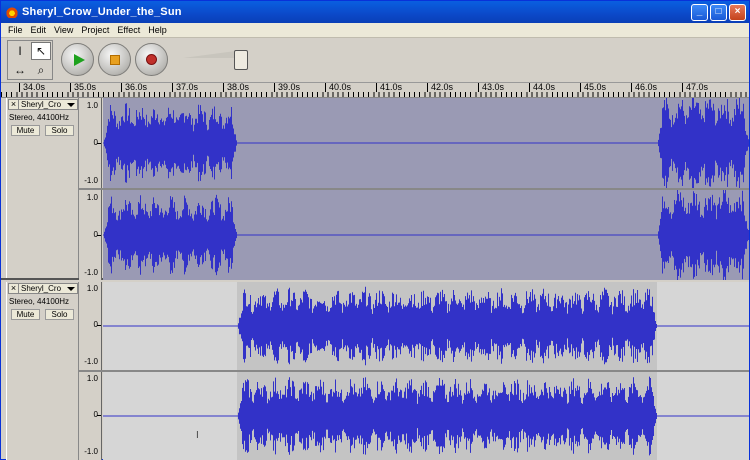 The width and height of the screenshot is (750, 460). What do you see at coordinates (737, 12) in the screenshot?
I see `close-button: ×` at bounding box center [737, 12].